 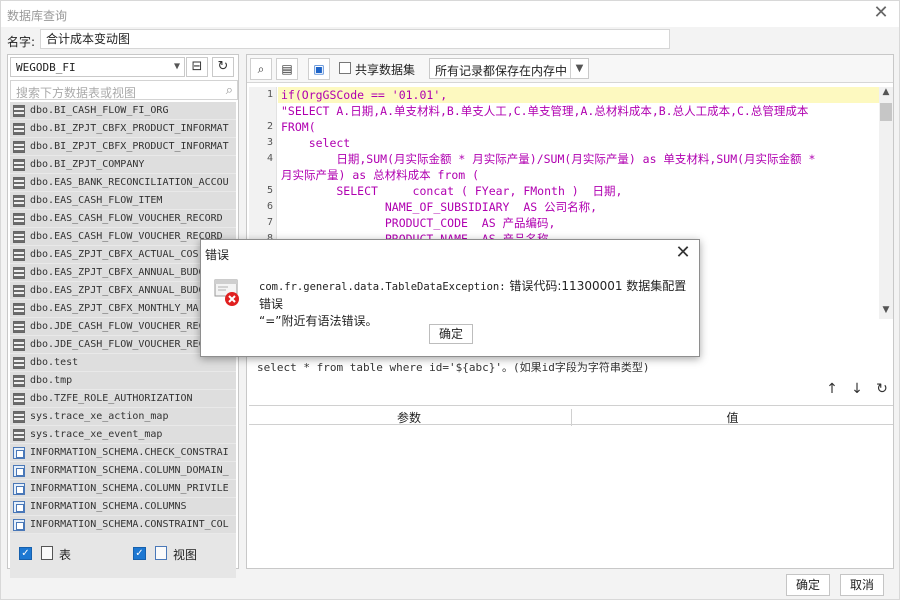 What do you see at coordinates (99, 110) in the screenshot?
I see `table-list-item-label: dbo.BI_CASH_FLOW_FI_ORG` at bounding box center [99, 110].